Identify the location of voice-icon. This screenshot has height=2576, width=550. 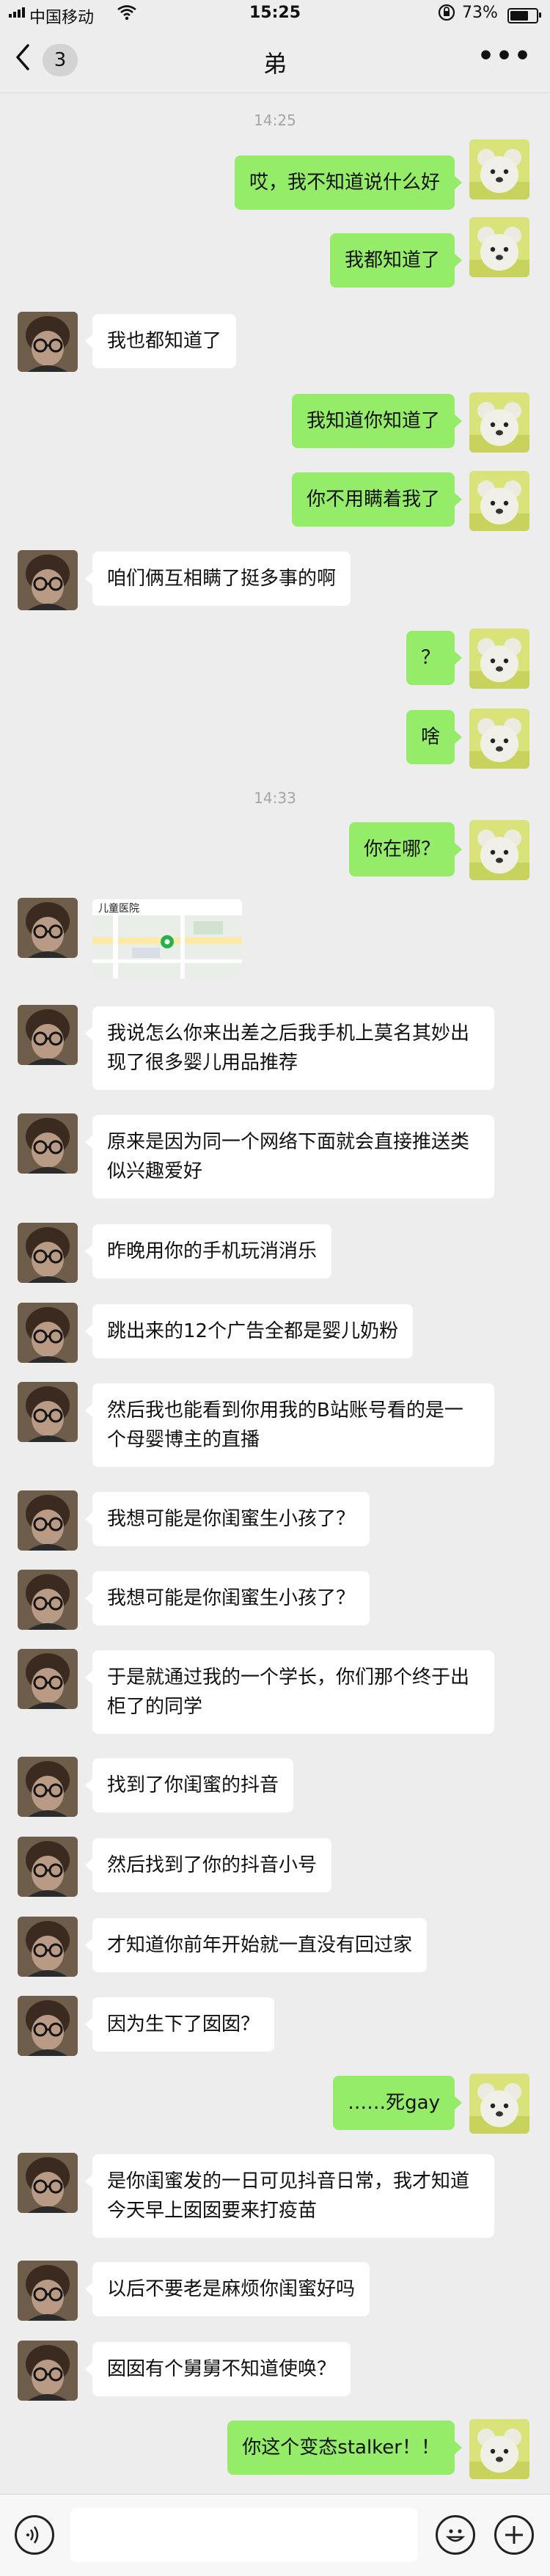
(34, 2535).